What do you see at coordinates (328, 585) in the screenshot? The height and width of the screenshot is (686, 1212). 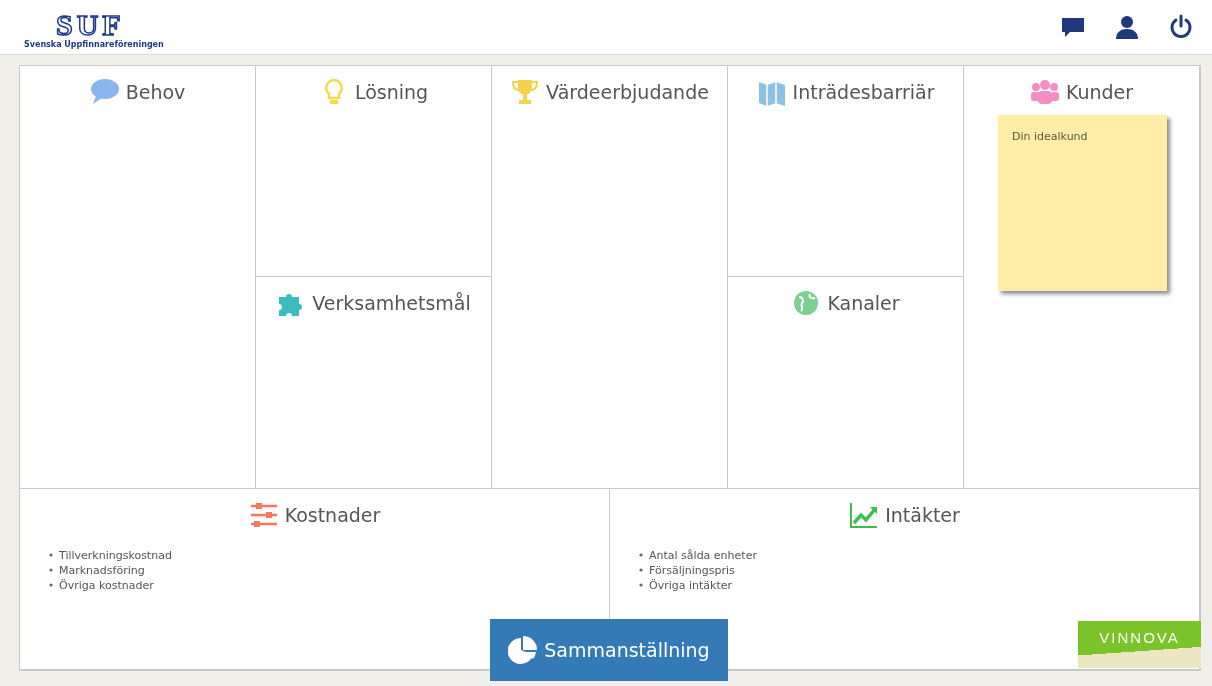 I see `bullet-item: Övriga kostnader` at bounding box center [328, 585].